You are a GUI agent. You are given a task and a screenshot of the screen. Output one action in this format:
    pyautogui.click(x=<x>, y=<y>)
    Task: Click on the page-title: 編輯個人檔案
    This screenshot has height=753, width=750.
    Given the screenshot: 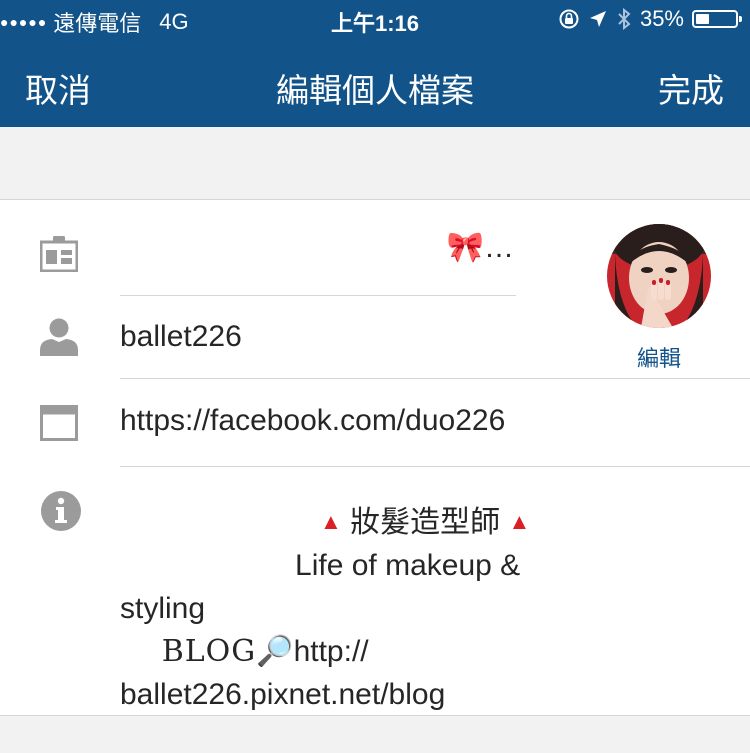 What is the action you would take?
    pyautogui.click(x=375, y=90)
    